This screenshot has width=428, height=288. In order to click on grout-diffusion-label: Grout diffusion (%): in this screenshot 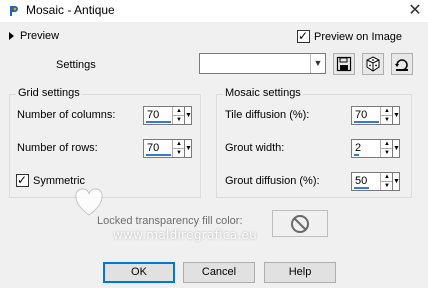, I will do `click(272, 181)`.